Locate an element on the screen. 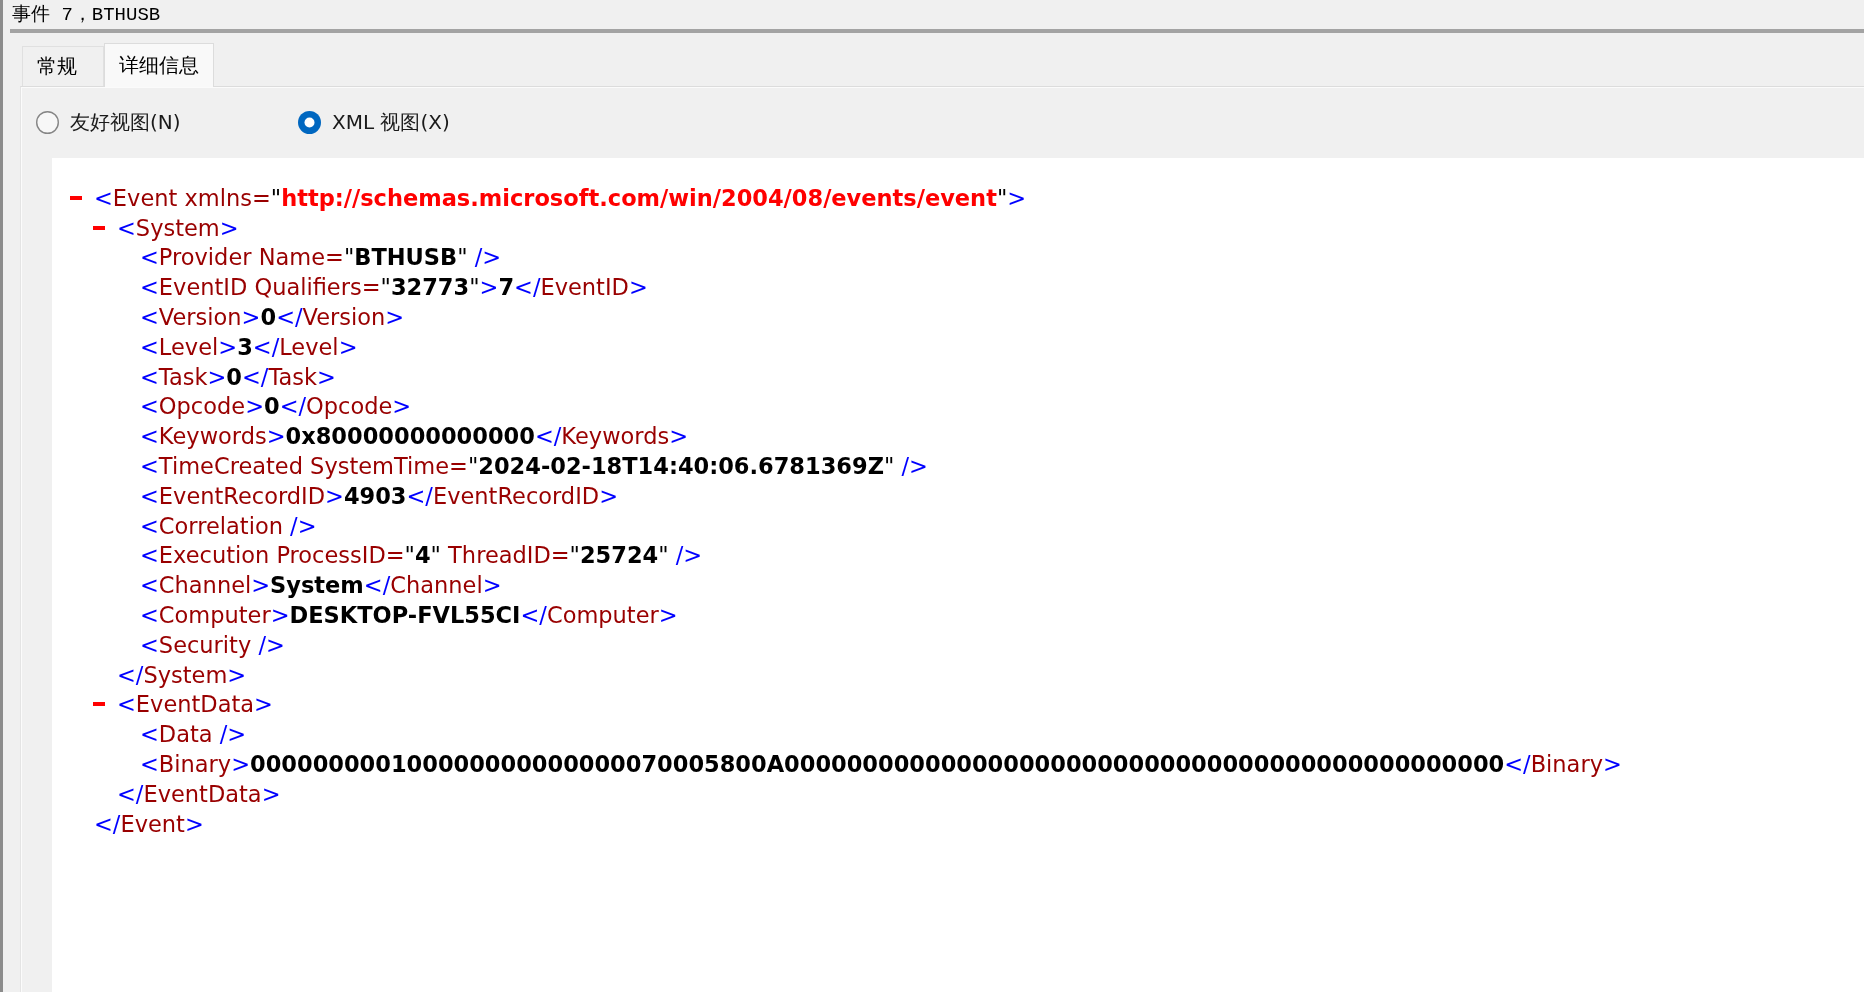  tab: 常规 is located at coordinates (63, 66).